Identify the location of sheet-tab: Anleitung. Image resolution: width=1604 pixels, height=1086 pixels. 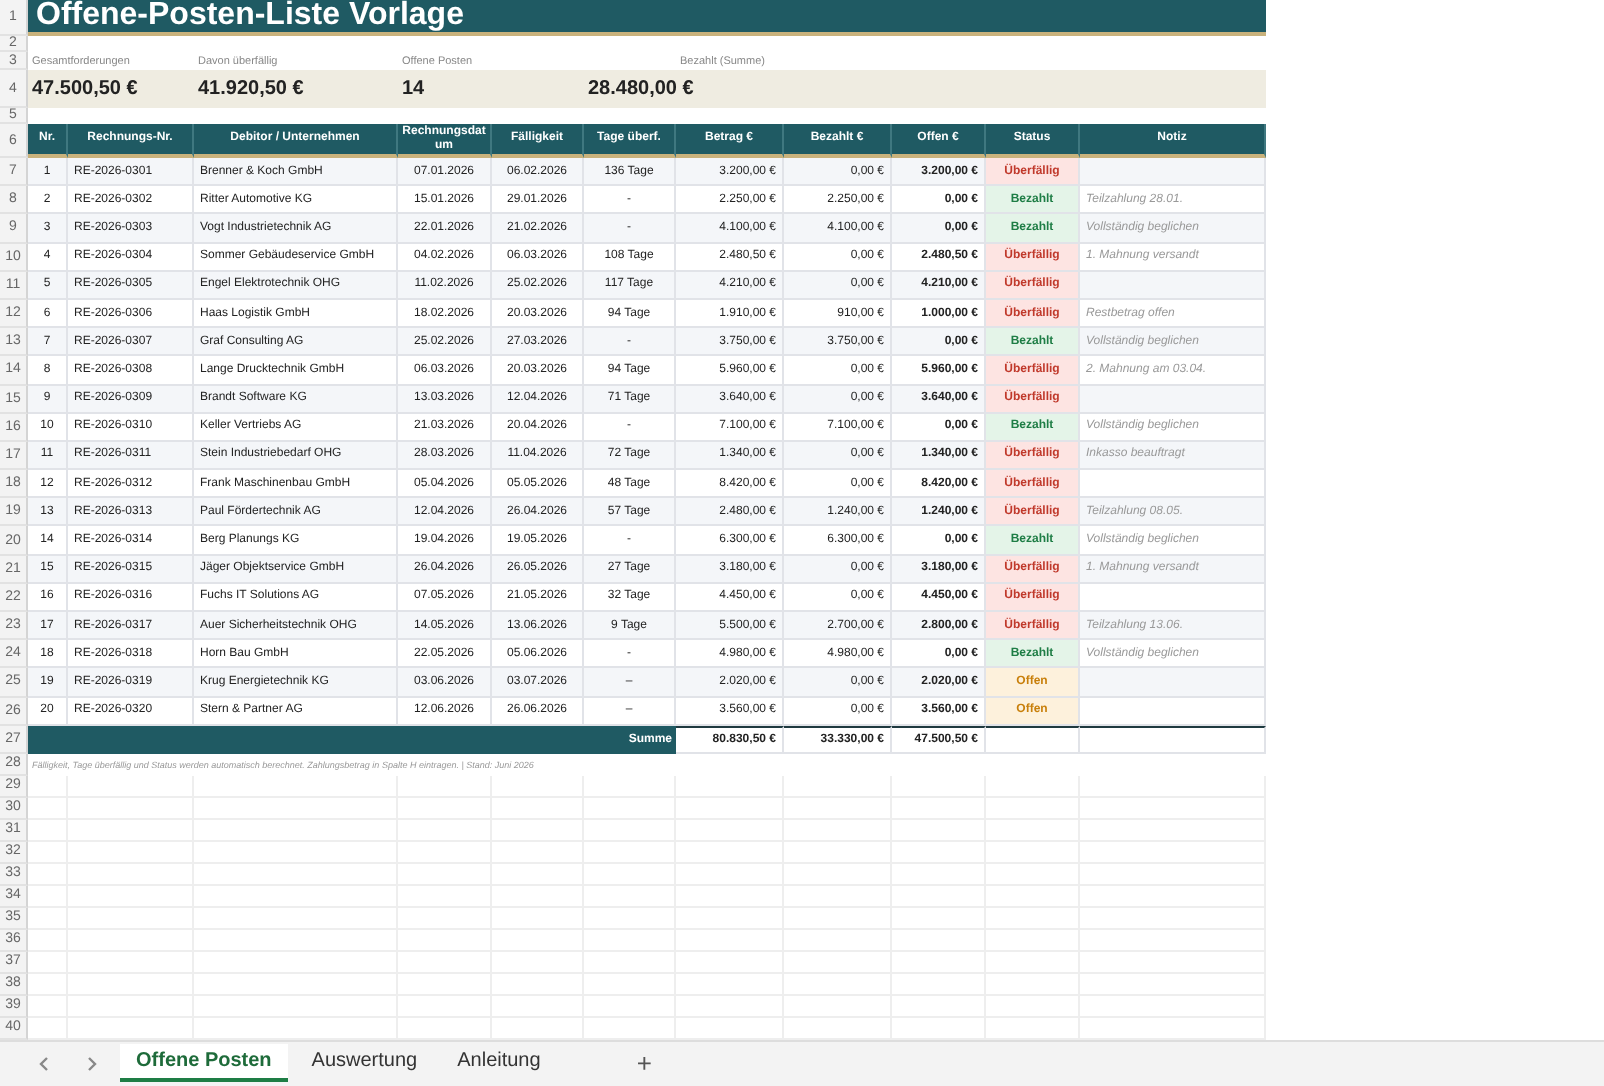
(499, 1063).